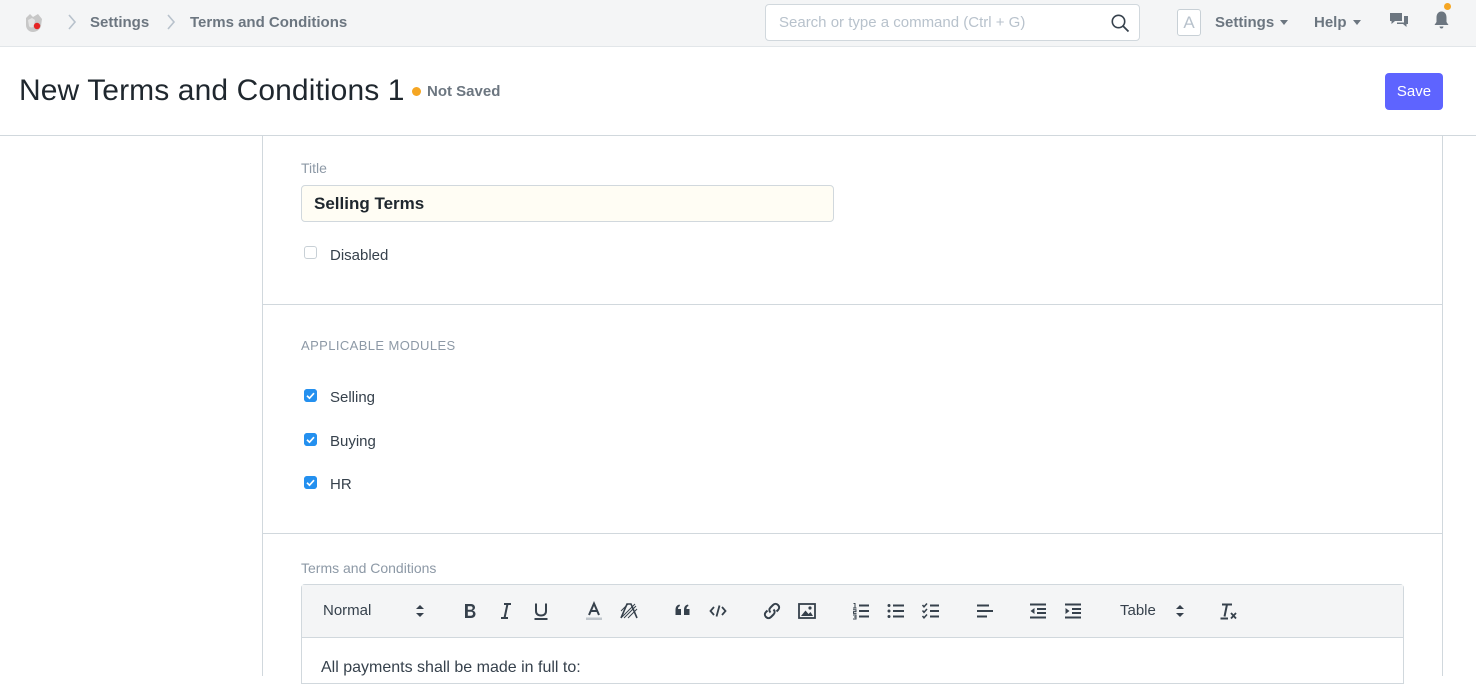 The height and width of the screenshot is (684, 1476). What do you see at coordinates (369, 568) in the screenshot?
I see `terms-label: Terms and Conditions` at bounding box center [369, 568].